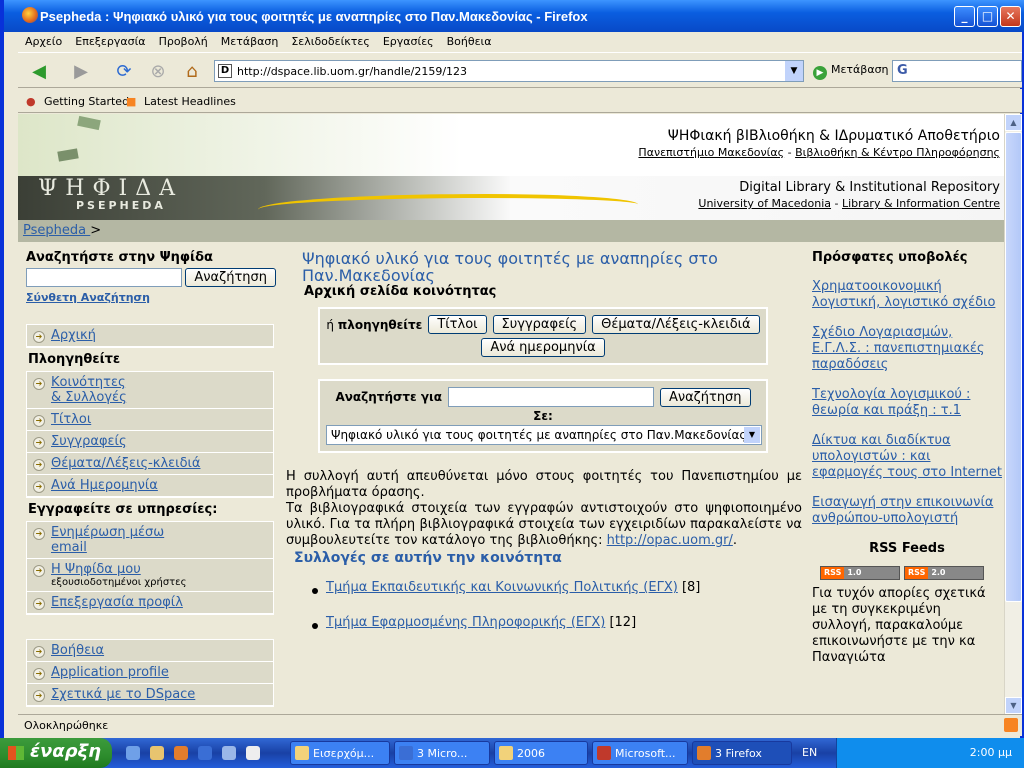 Image resolution: width=1024 pixels, height=768 pixels. Describe the element at coordinates (73, 335) in the screenshot. I see `home-link: Αρχική` at that location.